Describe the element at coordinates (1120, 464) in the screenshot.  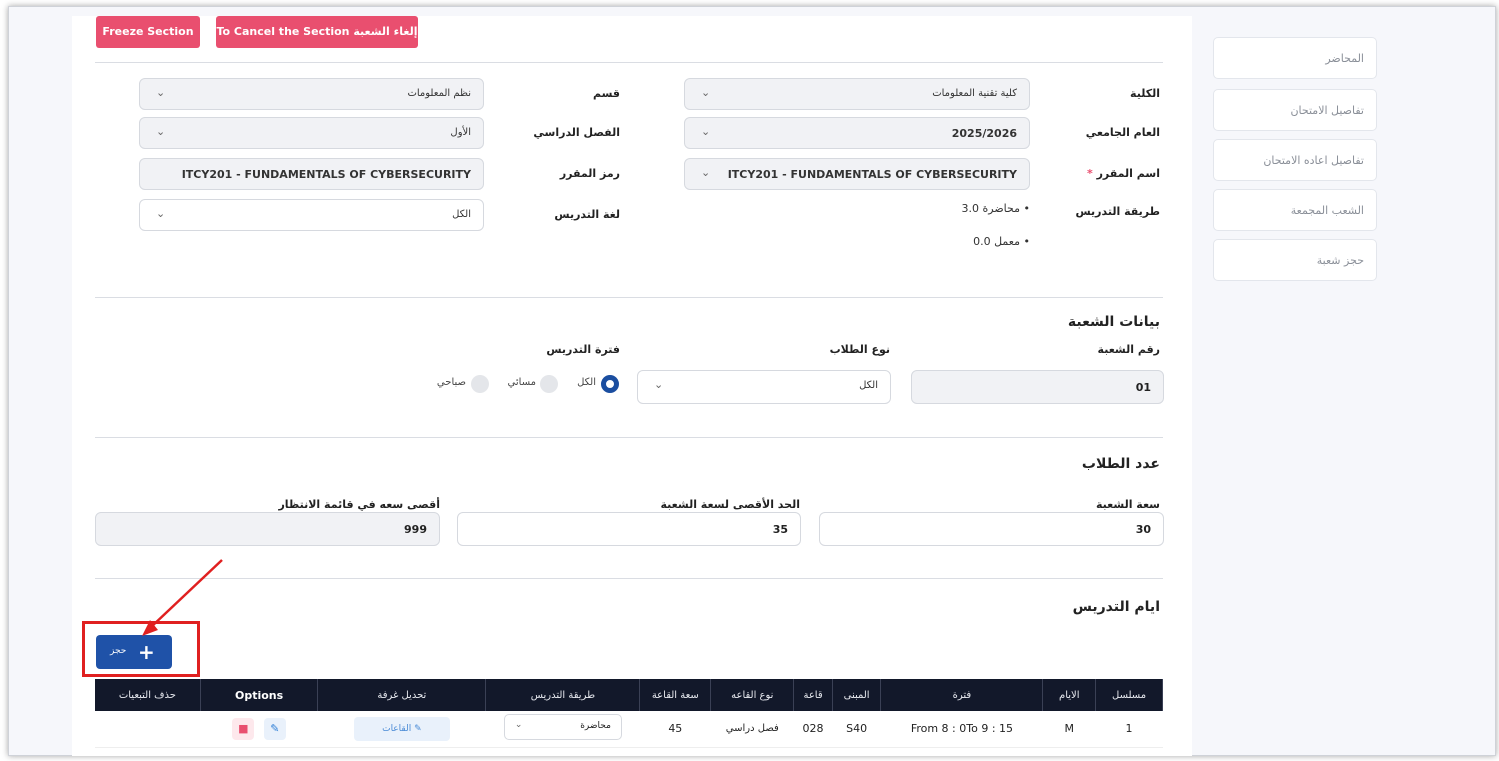
I see `students-title: عدد الطلاب` at that location.